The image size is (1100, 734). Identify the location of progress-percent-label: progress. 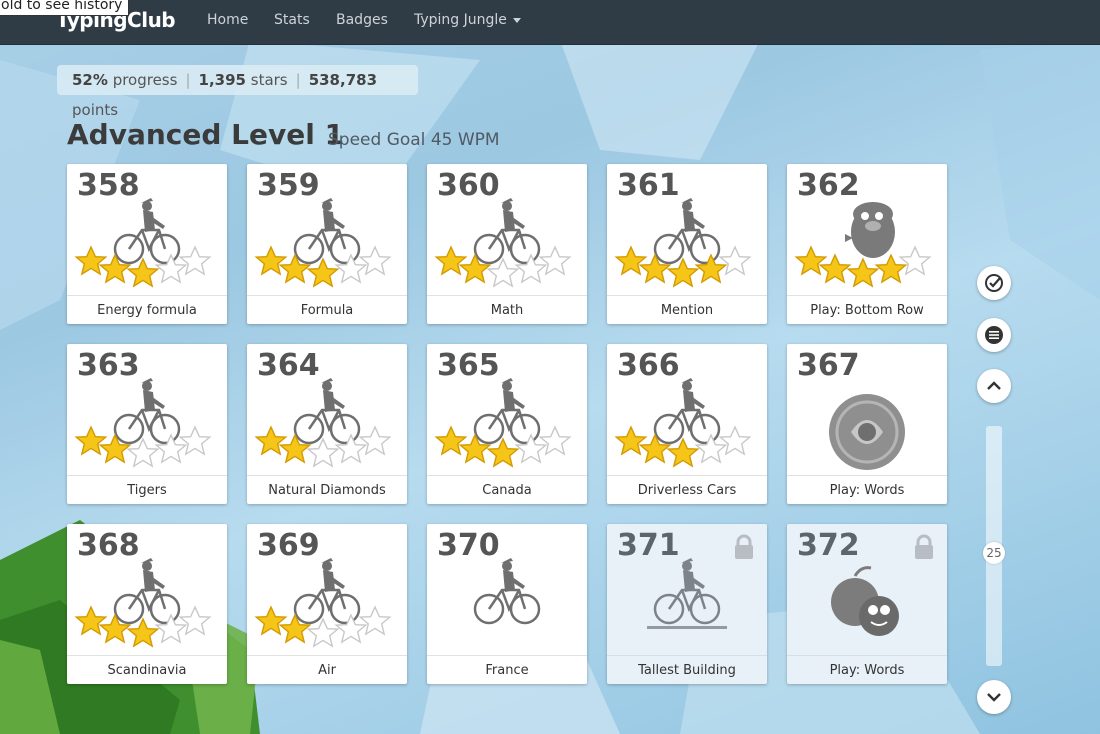
(145, 80).